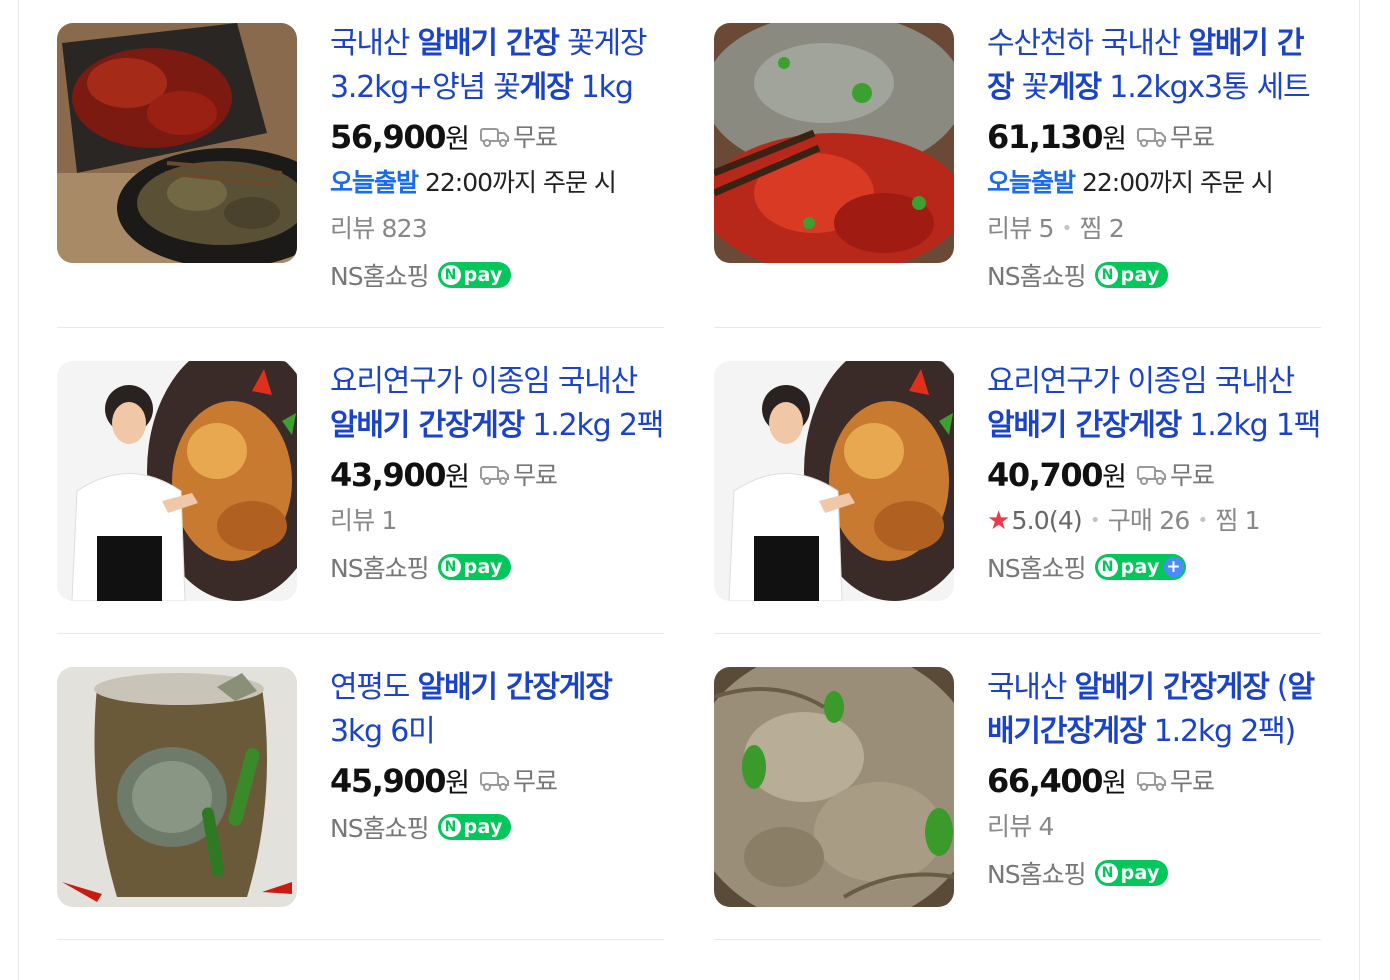 This screenshot has width=1390, height=980. What do you see at coordinates (1140, 567) in the screenshot?
I see `npay-plus-badge: Npay +` at bounding box center [1140, 567].